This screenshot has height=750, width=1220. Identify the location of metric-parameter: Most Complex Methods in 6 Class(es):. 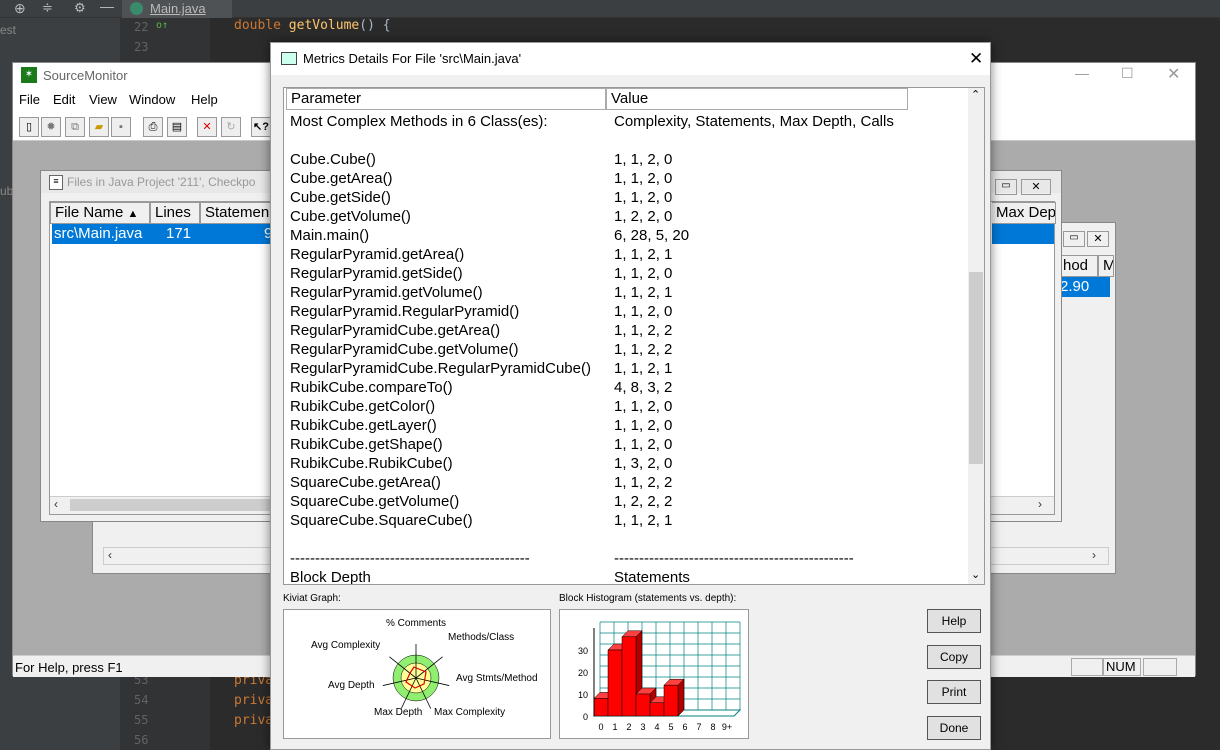
(419, 121).